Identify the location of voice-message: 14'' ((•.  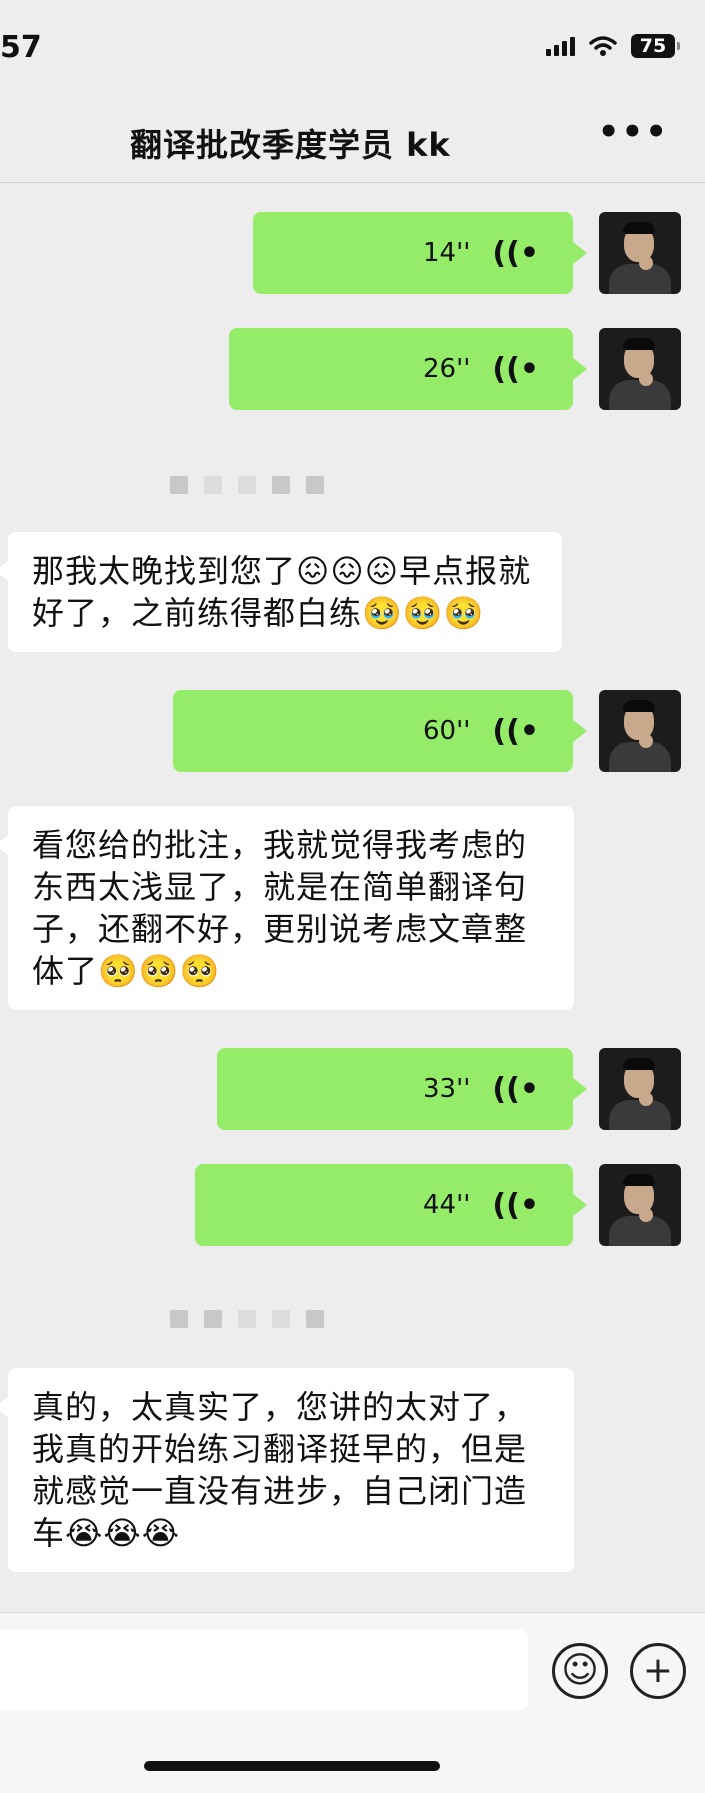
(420, 253).